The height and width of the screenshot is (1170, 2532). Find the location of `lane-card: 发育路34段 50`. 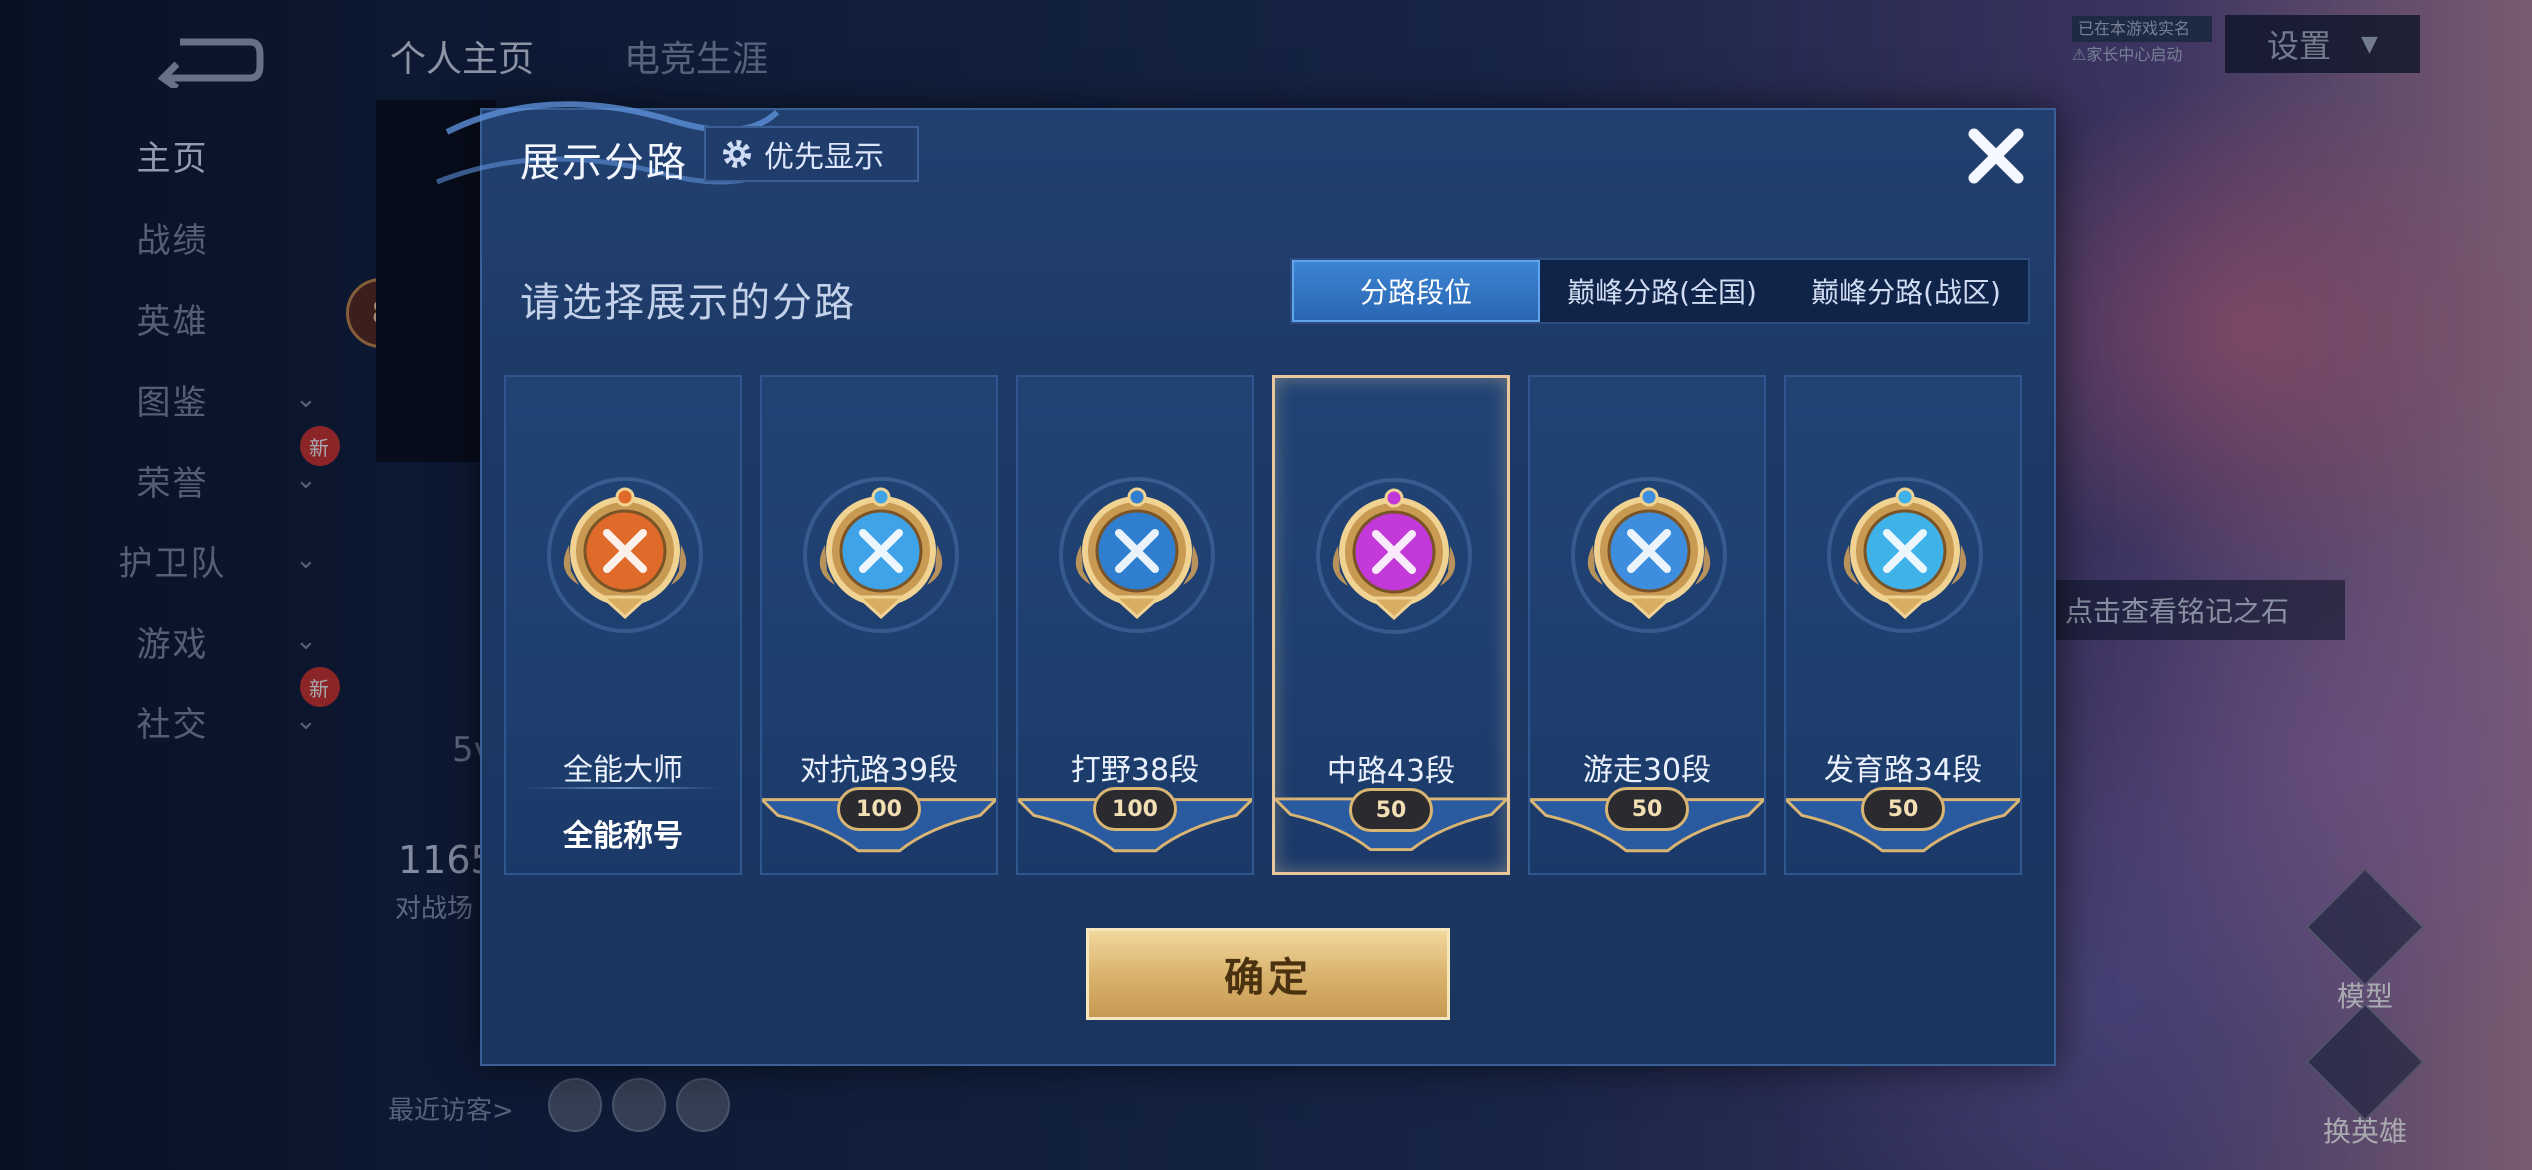

lane-card: 发育路34段 50 is located at coordinates (1903, 625).